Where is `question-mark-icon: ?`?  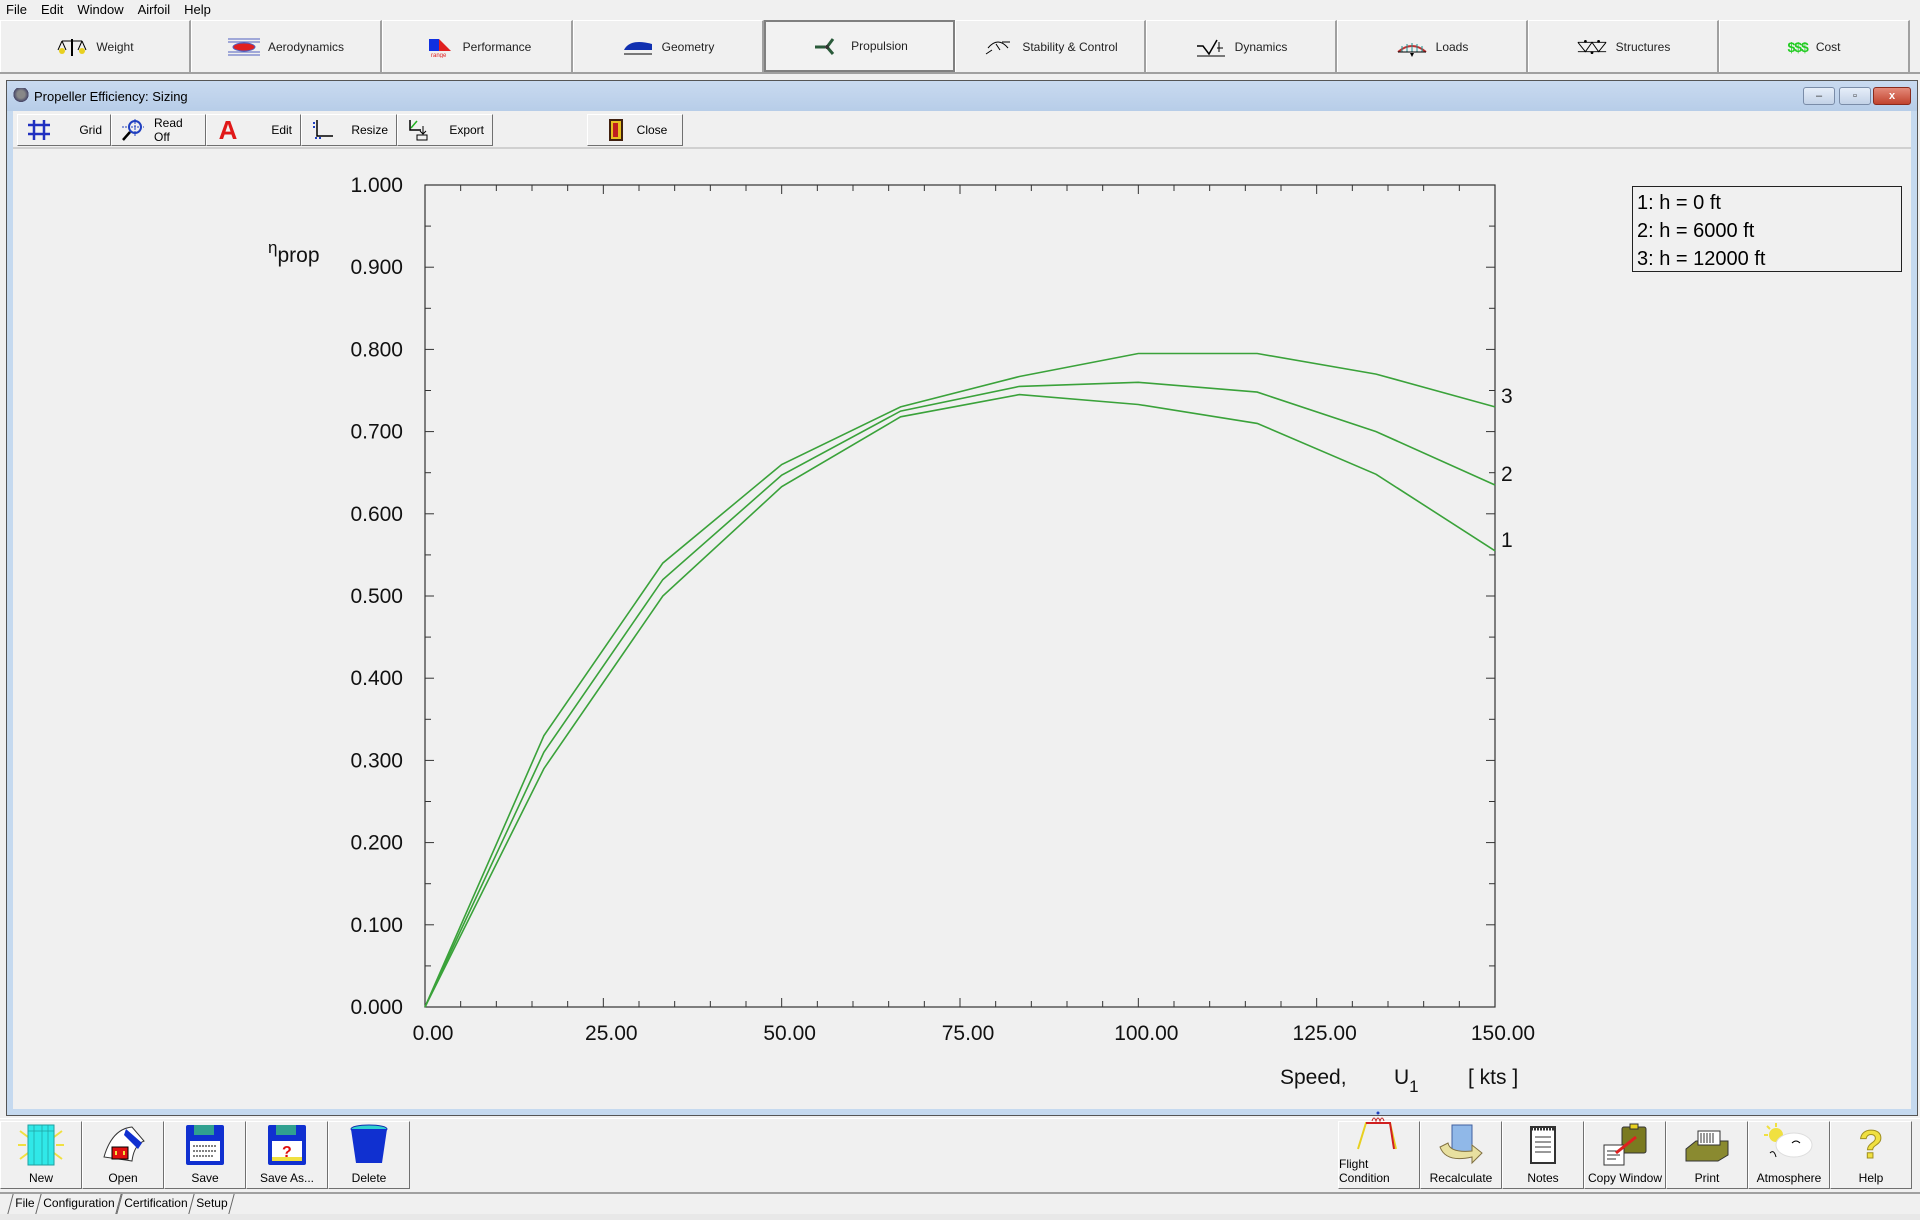
question-mark-icon: ? is located at coordinates (1871, 1145).